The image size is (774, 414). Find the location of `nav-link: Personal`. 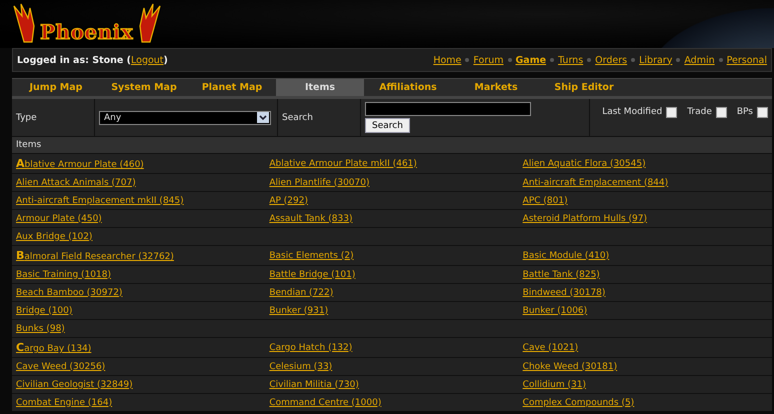

nav-link: Personal is located at coordinates (746, 60).